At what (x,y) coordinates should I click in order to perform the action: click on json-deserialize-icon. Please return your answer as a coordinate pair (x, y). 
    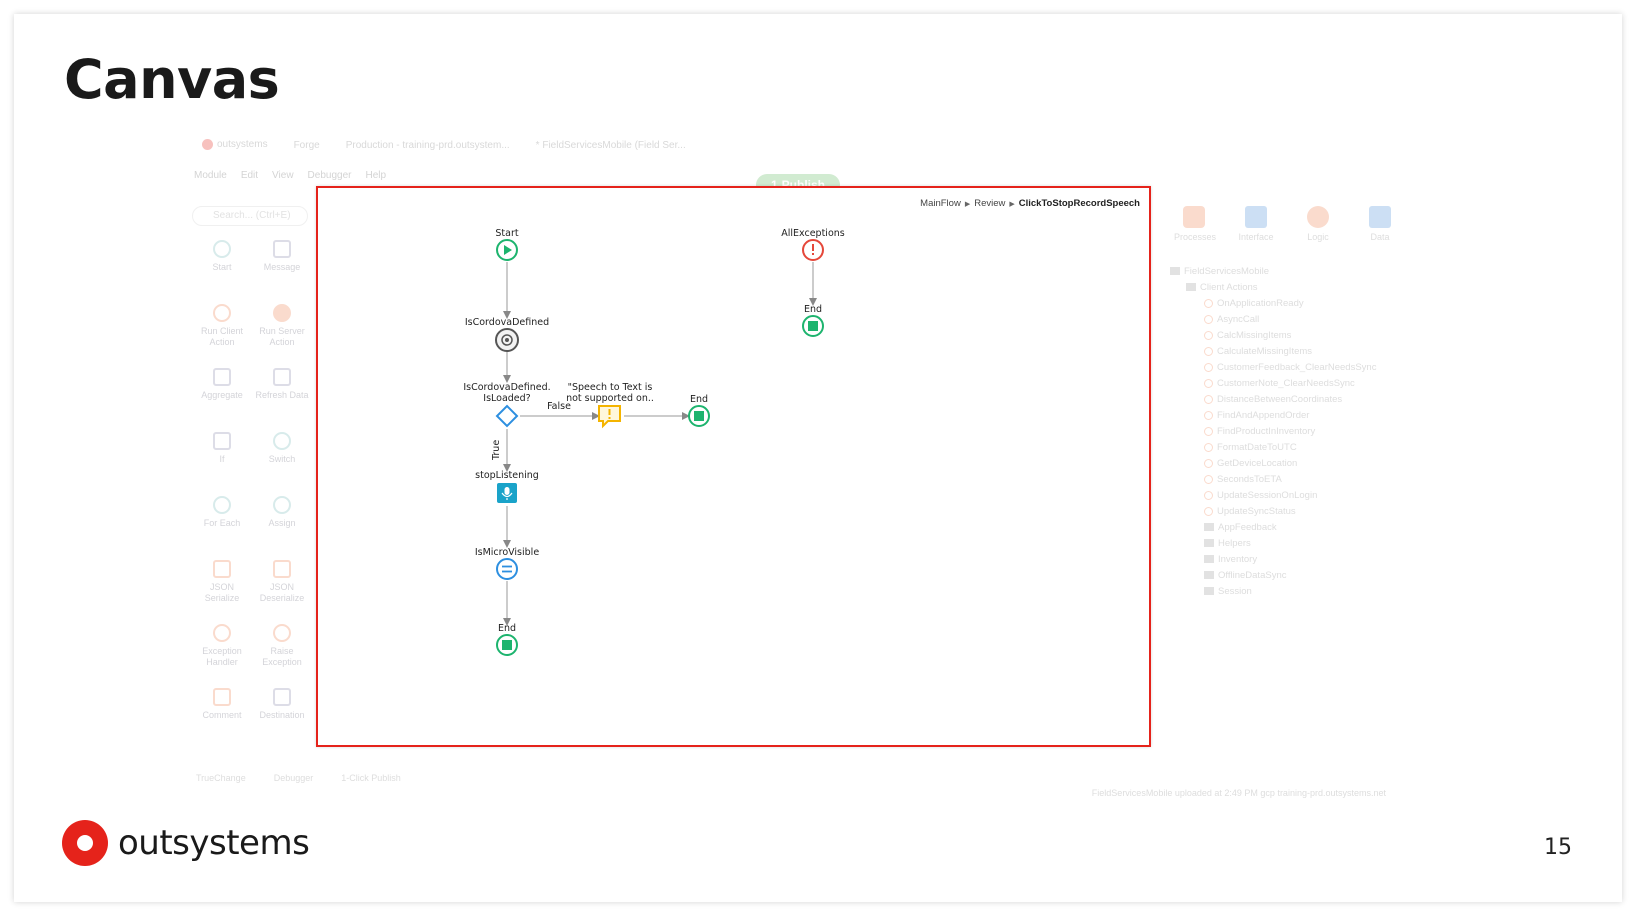
    Looking at the image, I should click on (282, 569).